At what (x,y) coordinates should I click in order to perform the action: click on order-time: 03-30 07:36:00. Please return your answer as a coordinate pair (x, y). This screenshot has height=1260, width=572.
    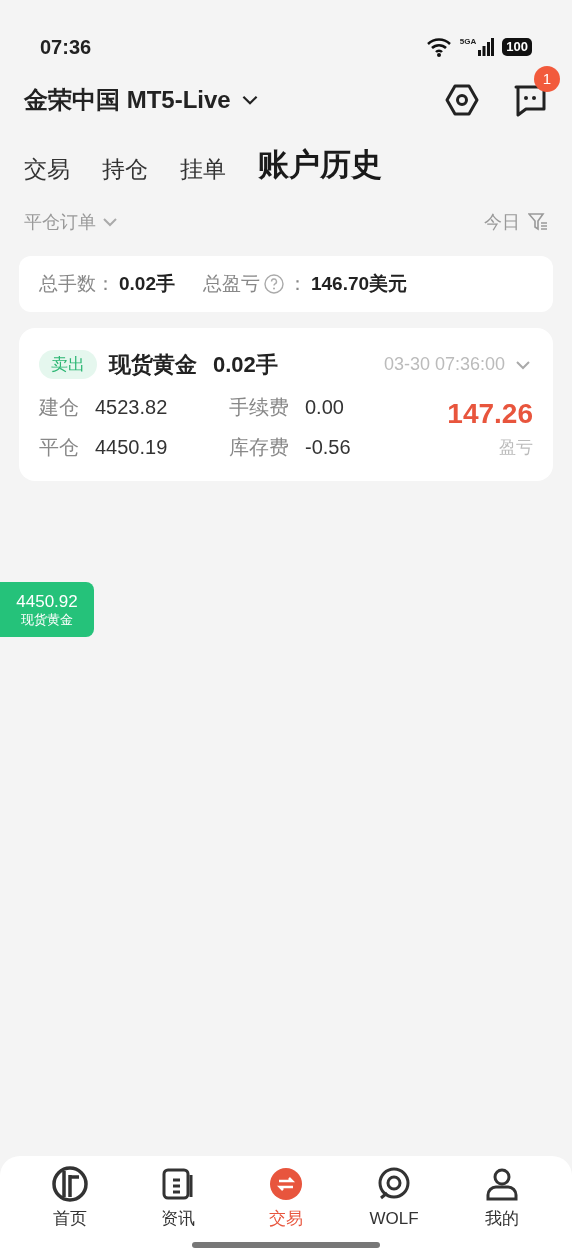
    Looking at the image, I should click on (444, 364).